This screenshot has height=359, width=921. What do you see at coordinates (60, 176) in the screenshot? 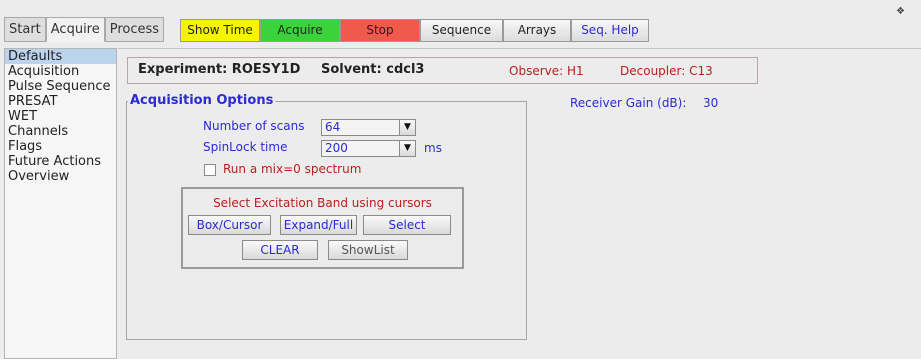
I see `nav-item-overview: Overview` at bounding box center [60, 176].